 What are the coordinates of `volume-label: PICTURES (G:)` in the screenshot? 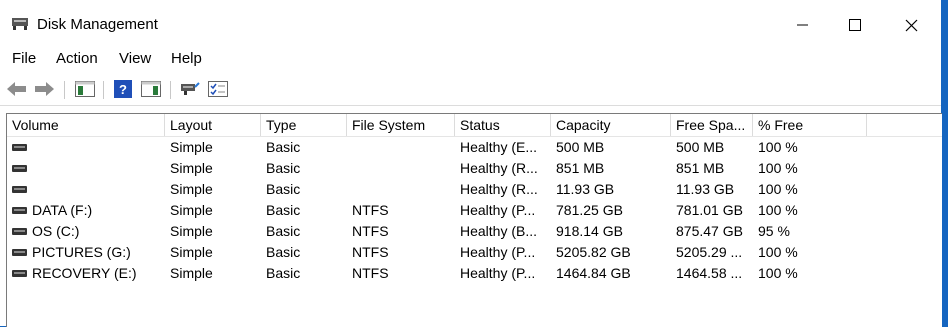 It's located at (81, 252).